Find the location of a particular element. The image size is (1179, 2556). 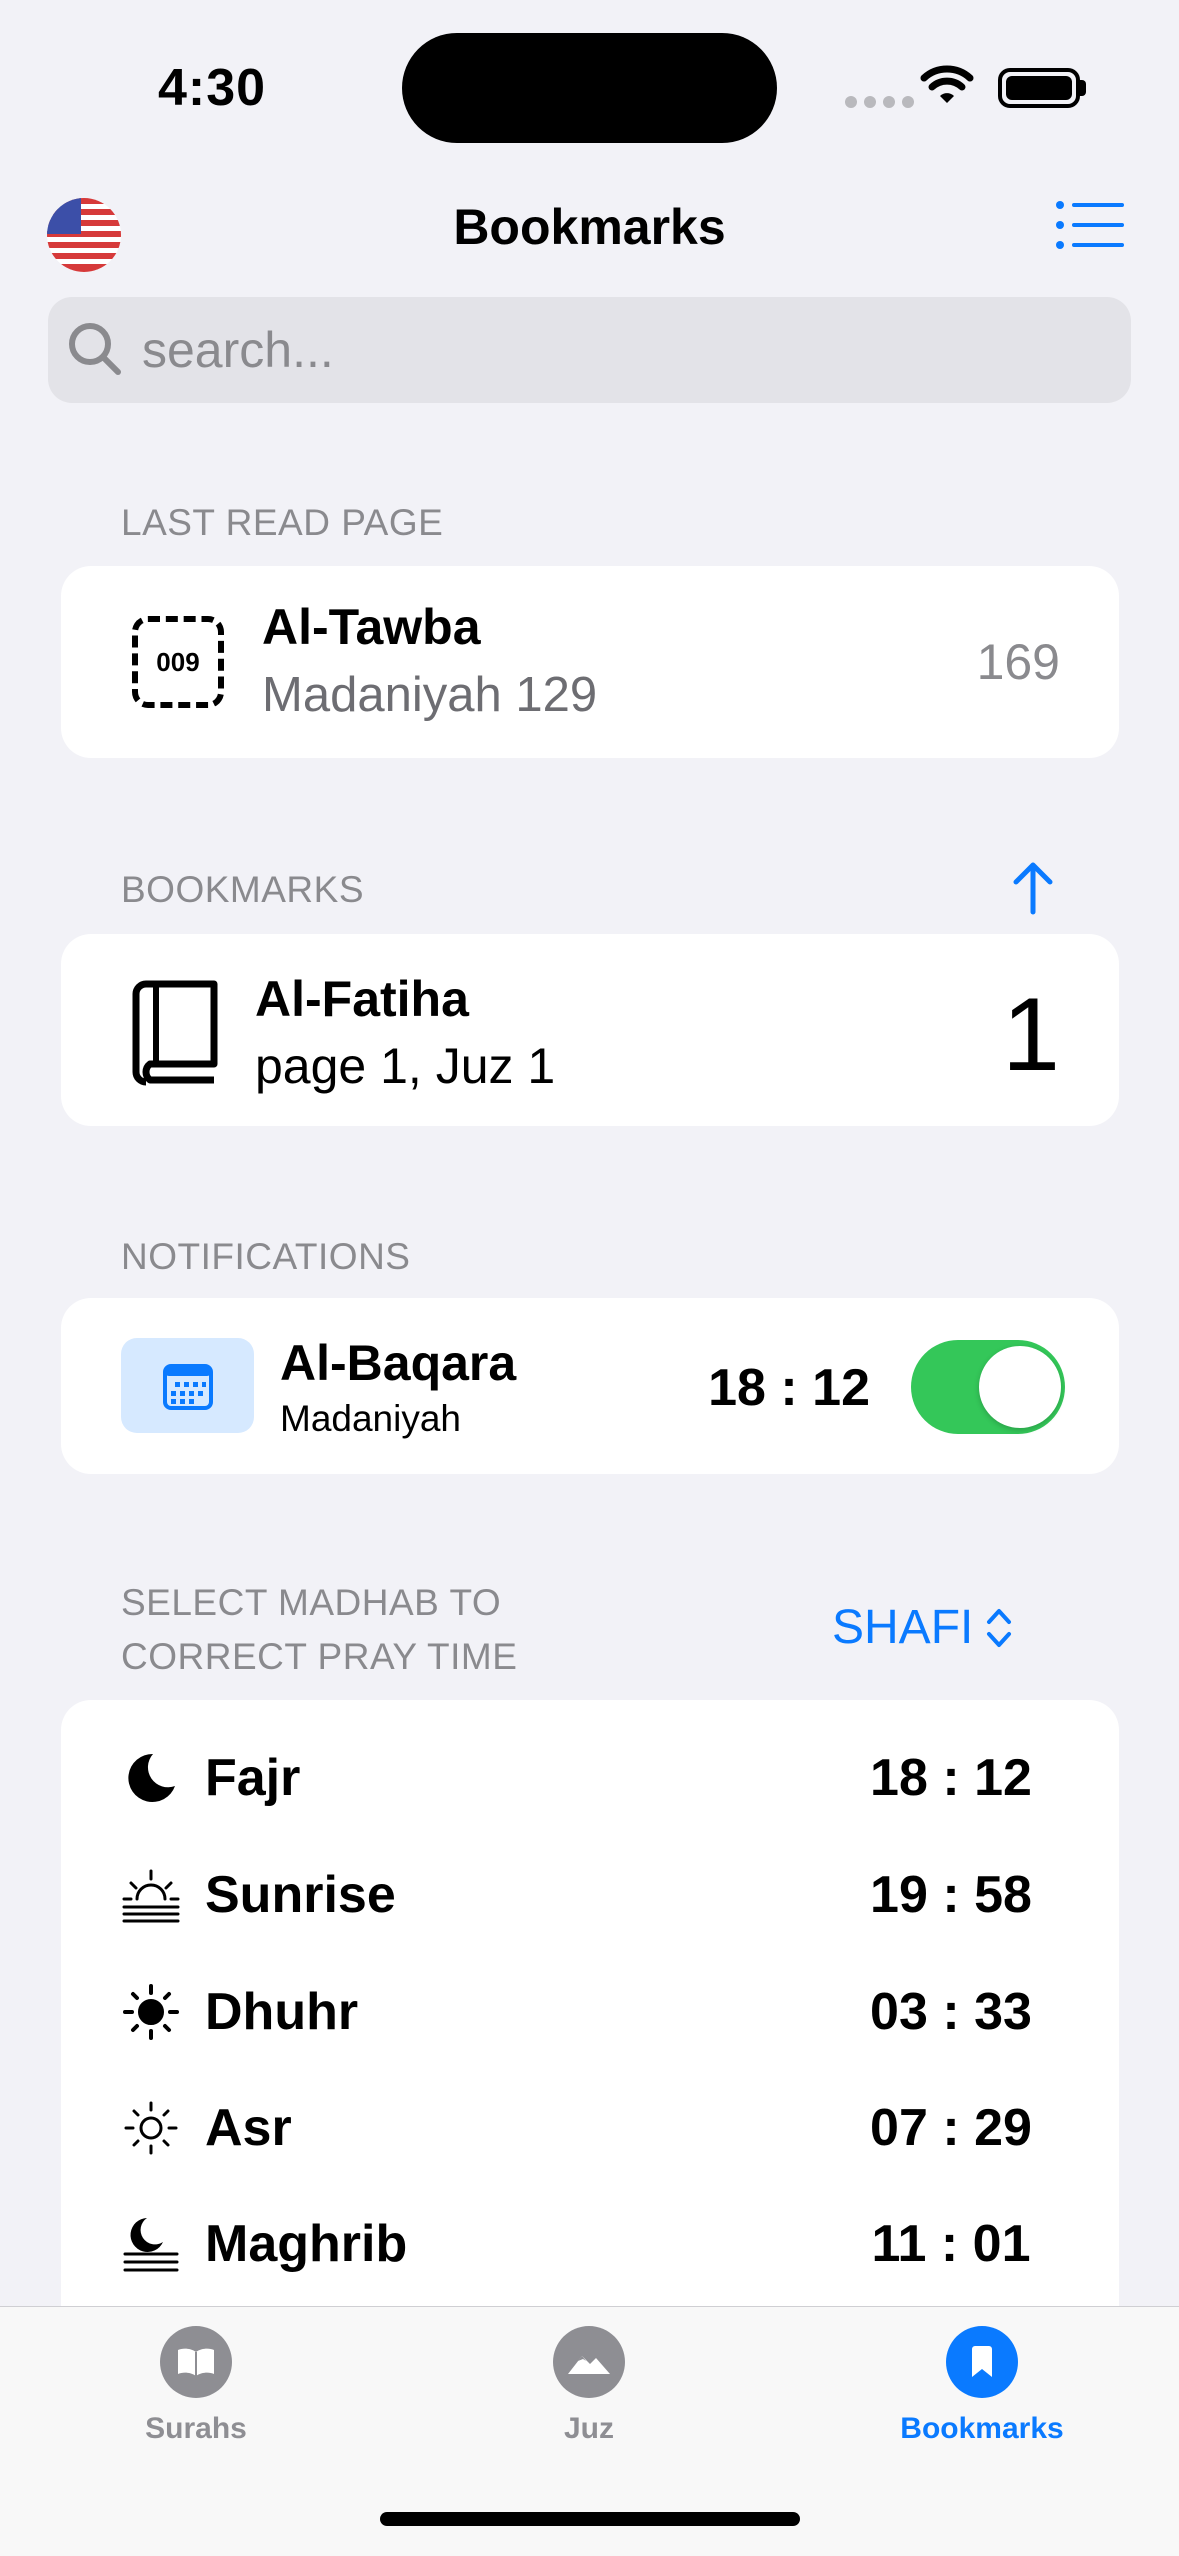

tab-surahs: Surahs is located at coordinates (196, 2386).